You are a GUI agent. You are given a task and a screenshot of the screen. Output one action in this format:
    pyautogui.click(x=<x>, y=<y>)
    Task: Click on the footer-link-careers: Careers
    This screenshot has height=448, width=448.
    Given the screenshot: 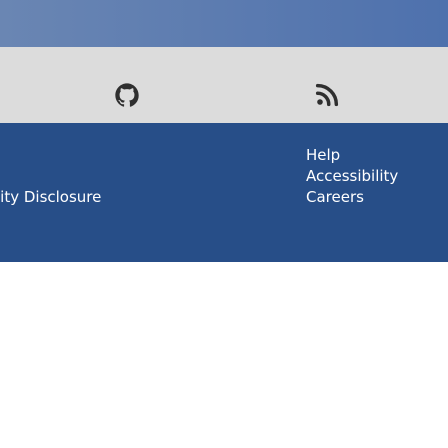 What is the action you would take?
    pyautogui.click(x=335, y=197)
    